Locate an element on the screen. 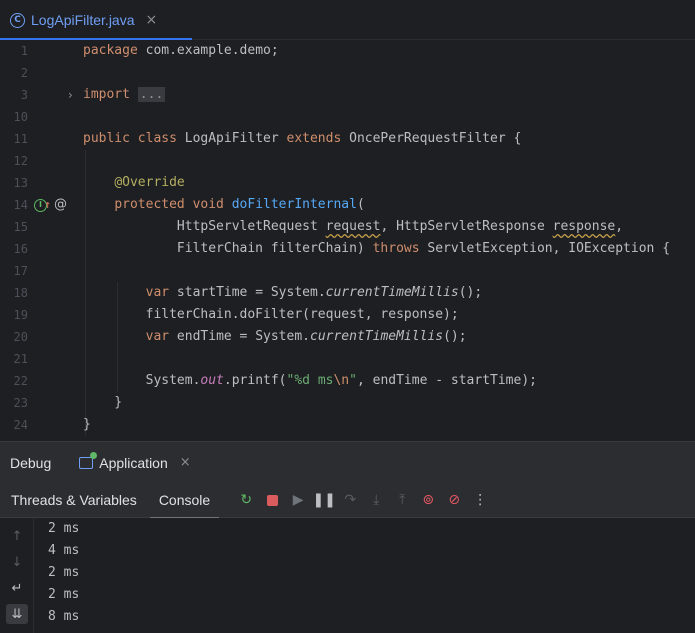  up-arrow-icon: ↑ is located at coordinates (17, 536).